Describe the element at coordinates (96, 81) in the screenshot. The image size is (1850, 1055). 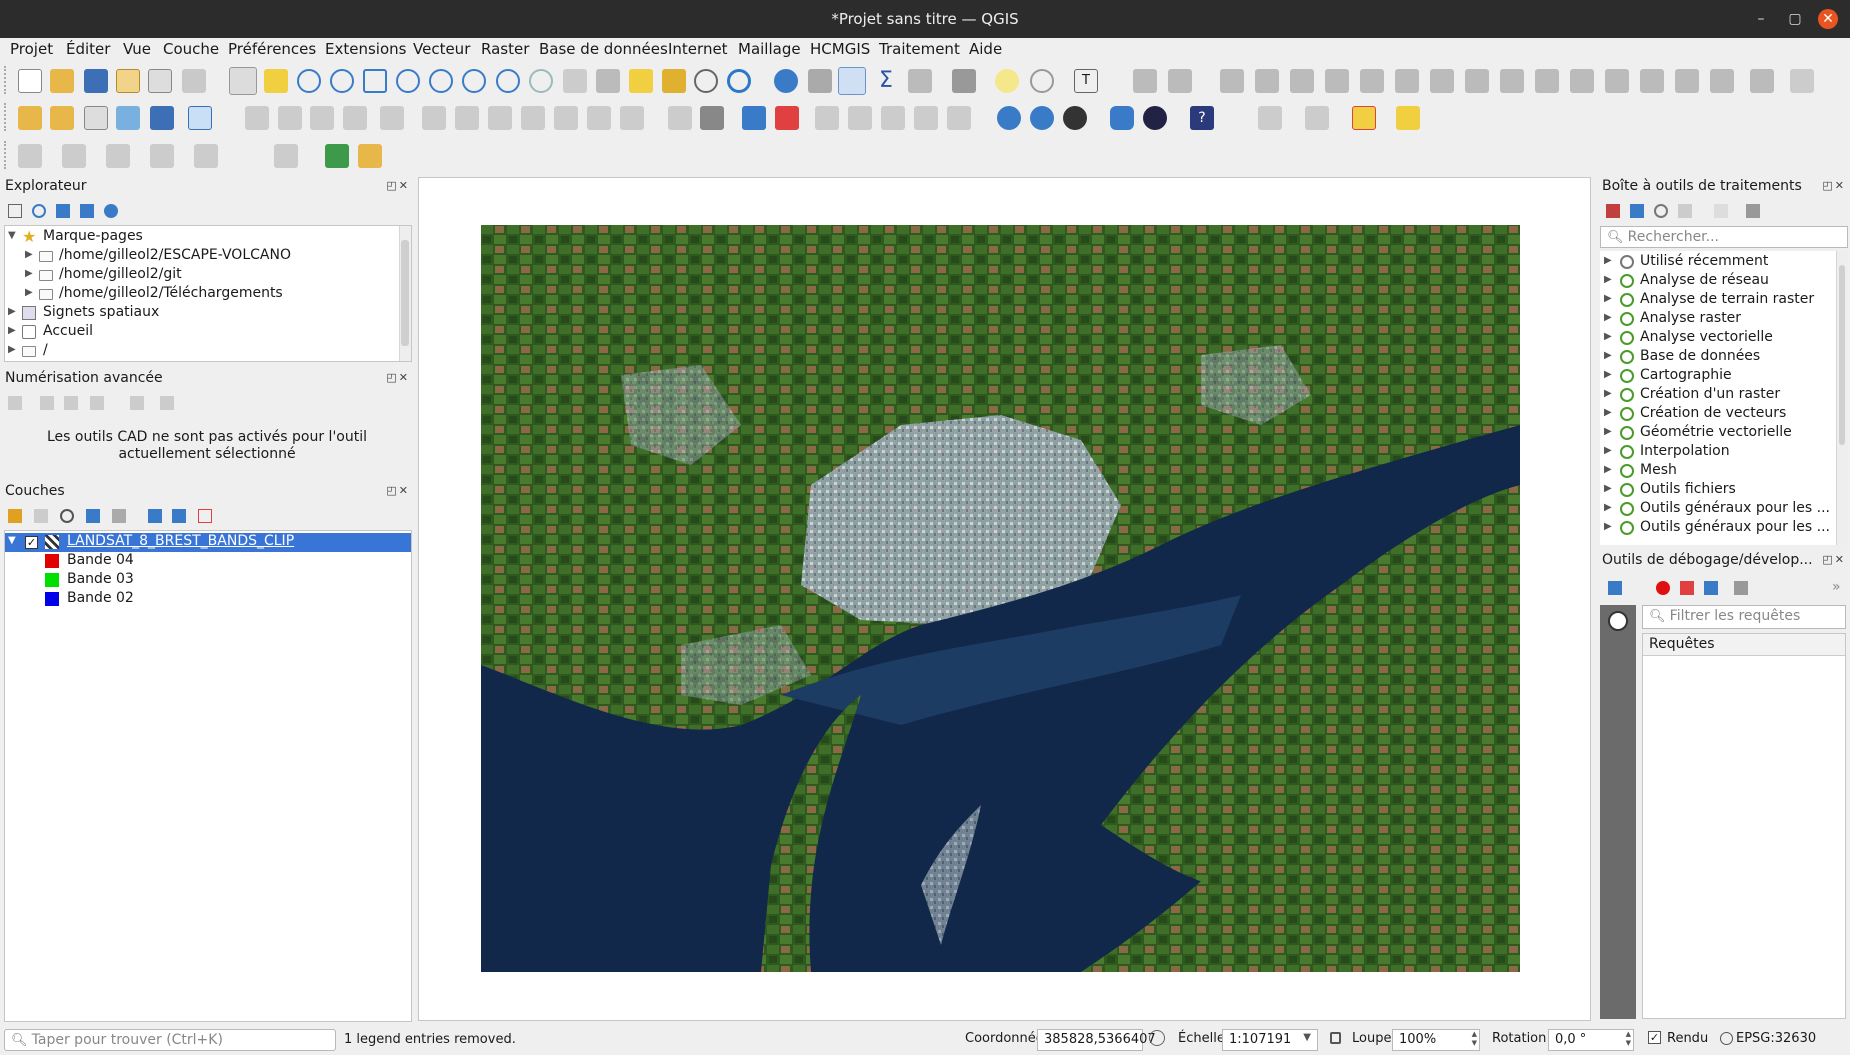
I see `save-project-icon` at that location.